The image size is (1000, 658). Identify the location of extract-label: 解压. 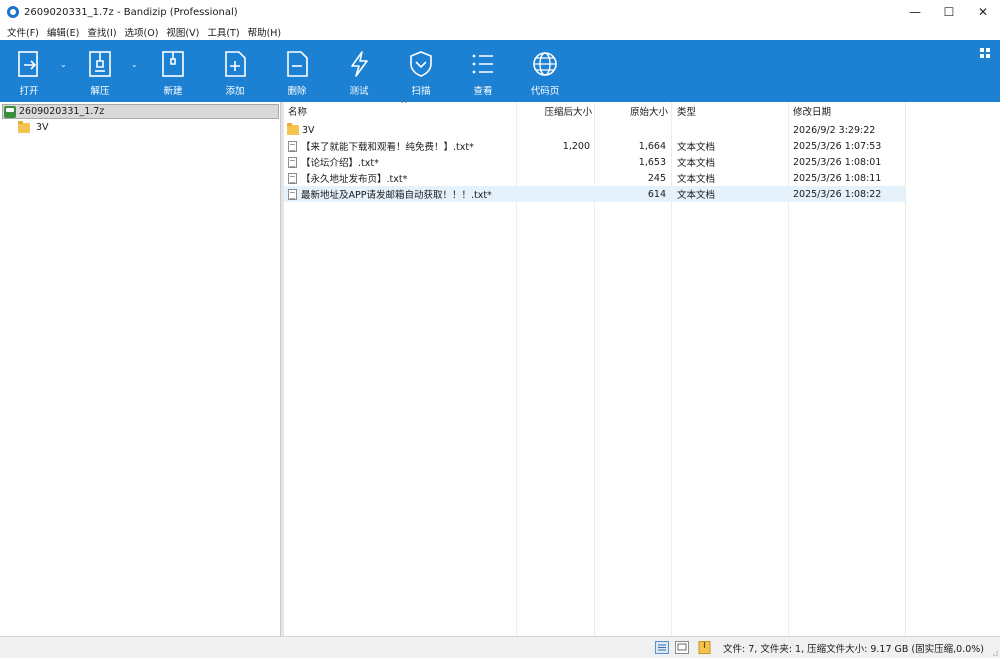
(100, 91).